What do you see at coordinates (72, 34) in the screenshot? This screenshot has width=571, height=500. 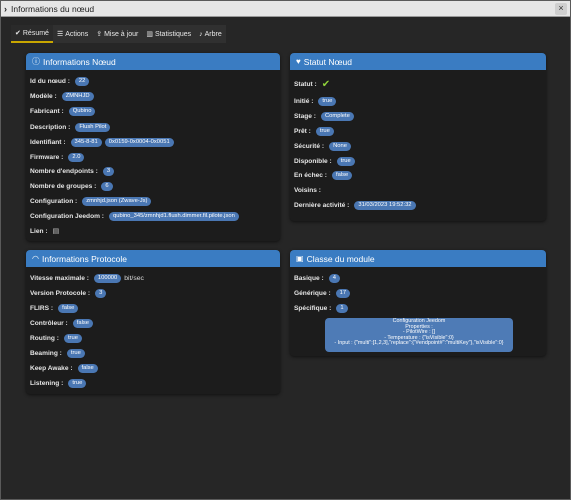 I see `tab-actions: ☰ Actions` at bounding box center [72, 34].